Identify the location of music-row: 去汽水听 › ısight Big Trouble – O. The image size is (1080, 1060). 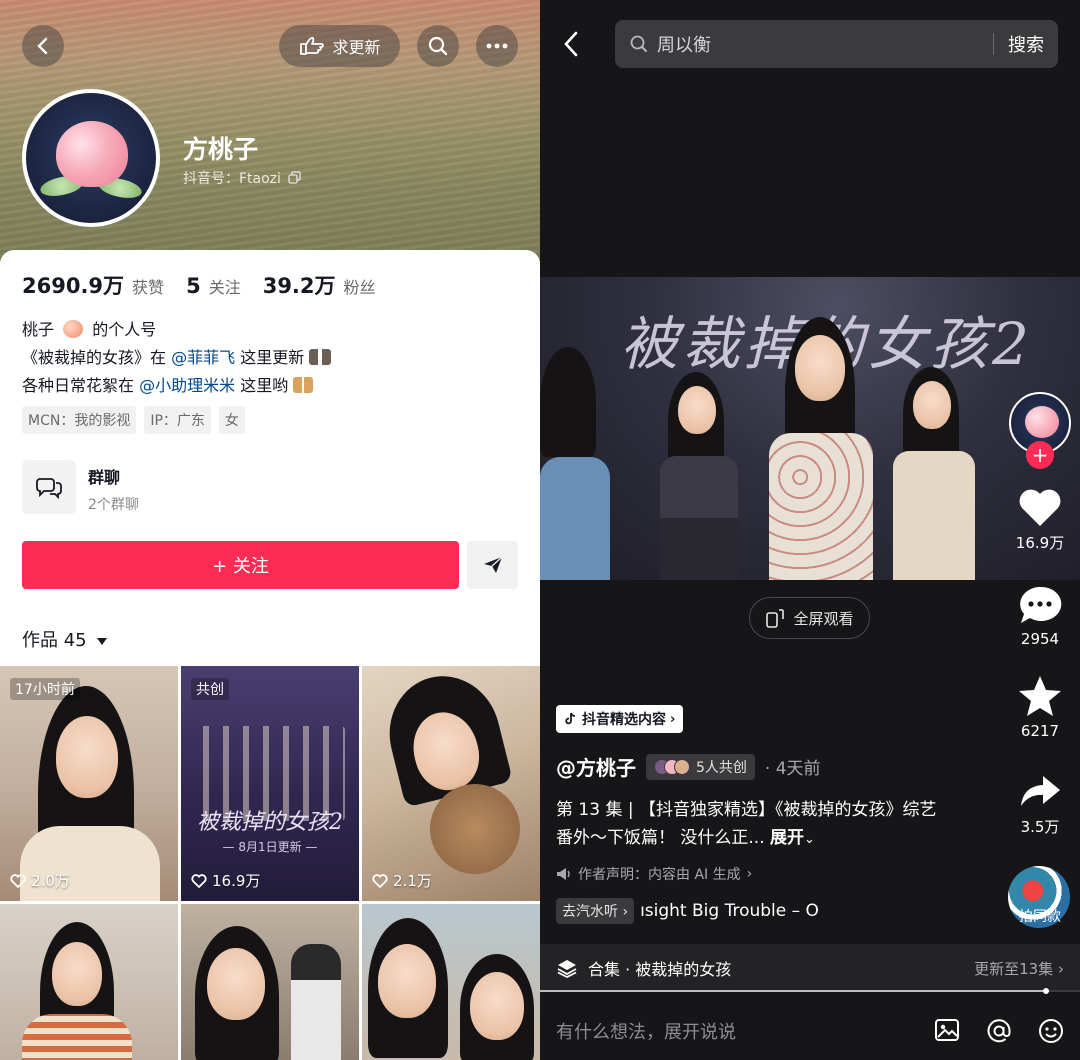
(687, 911).